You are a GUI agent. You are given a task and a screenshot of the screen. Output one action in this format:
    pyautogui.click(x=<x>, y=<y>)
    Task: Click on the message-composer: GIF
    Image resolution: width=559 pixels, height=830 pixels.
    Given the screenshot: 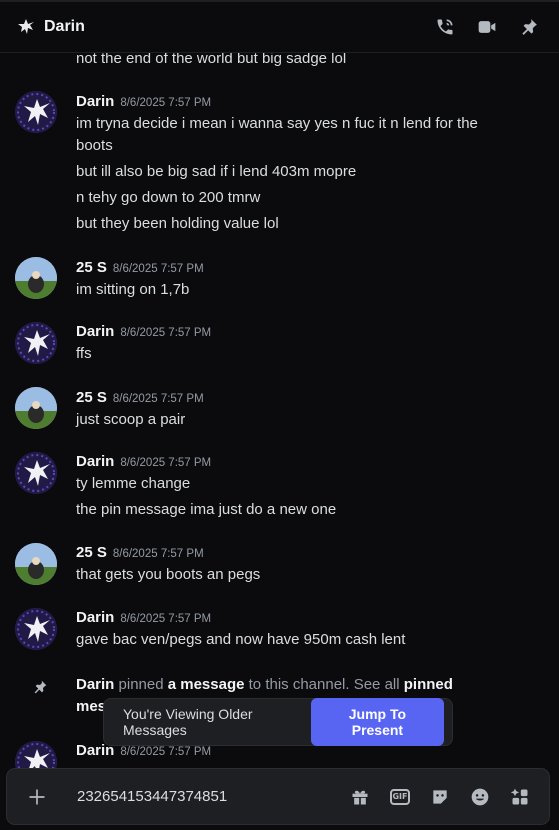 What is the action you would take?
    pyautogui.click(x=278, y=796)
    